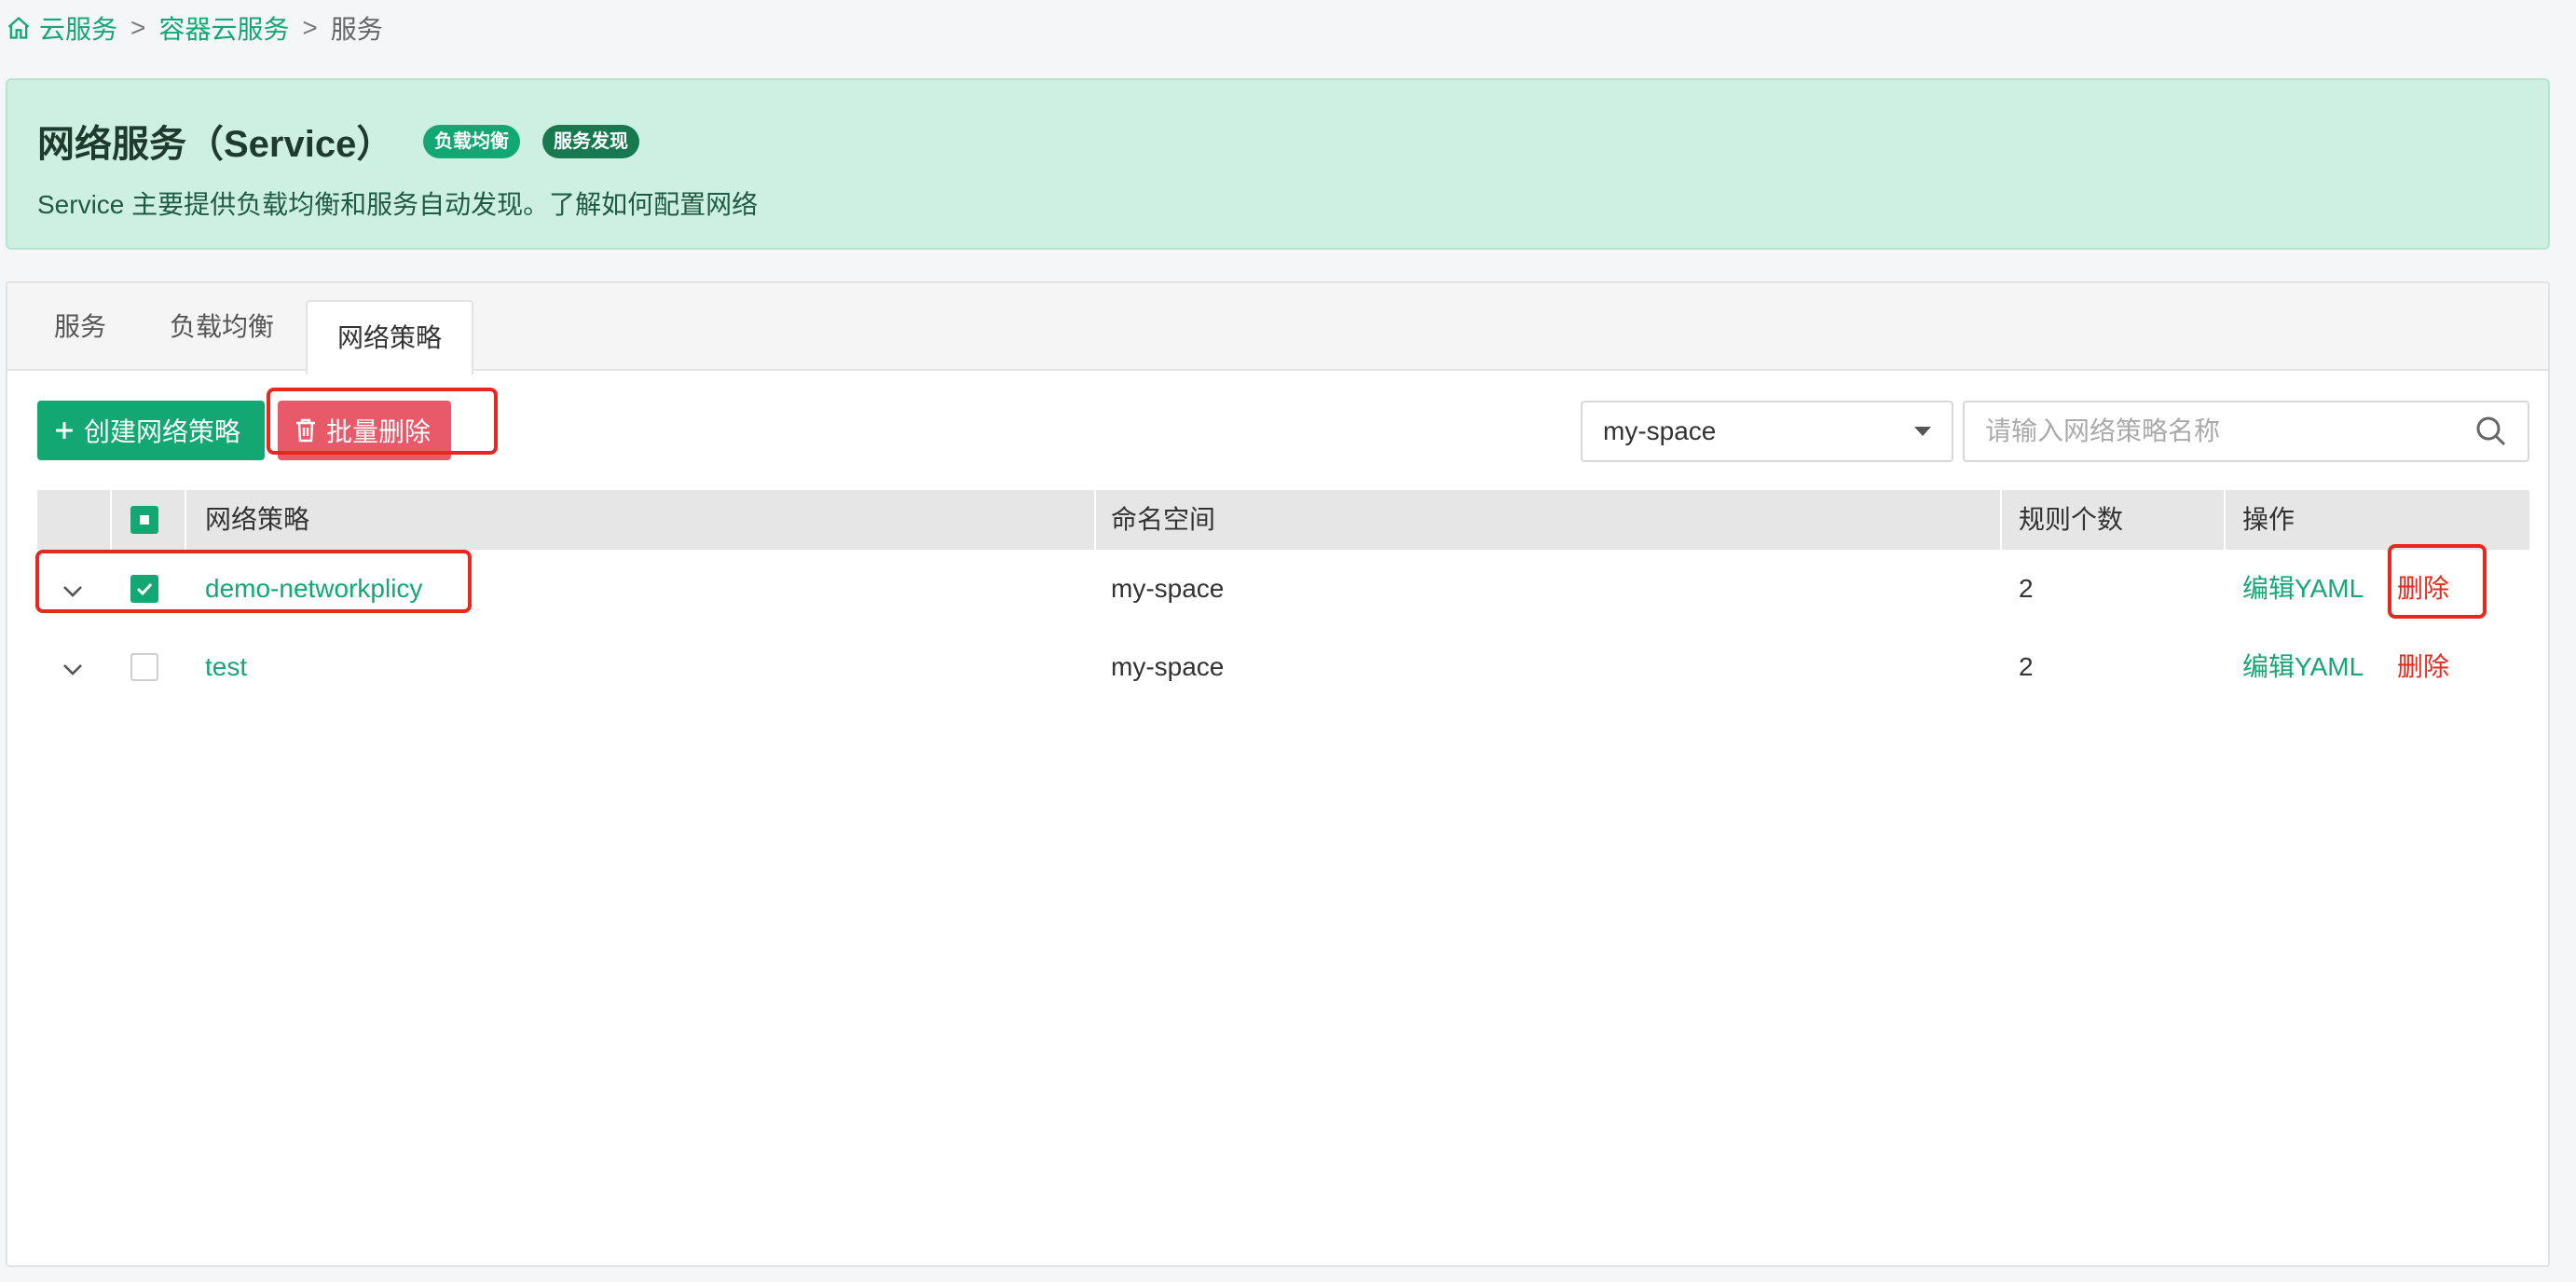 This screenshot has width=2576, height=1282. What do you see at coordinates (471, 141) in the screenshot?
I see `badge-load-balance: 负载均衡` at bounding box center [471, 141].